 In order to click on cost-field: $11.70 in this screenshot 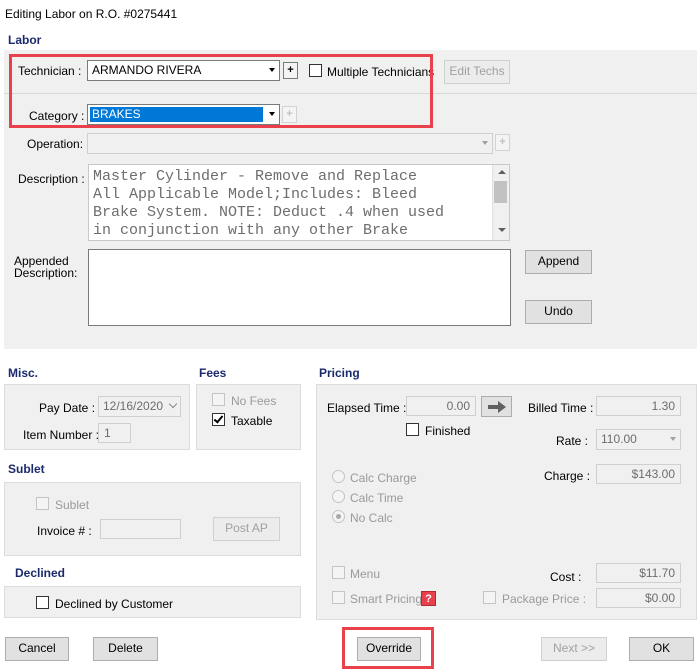, I will do `click(638, 573)`.